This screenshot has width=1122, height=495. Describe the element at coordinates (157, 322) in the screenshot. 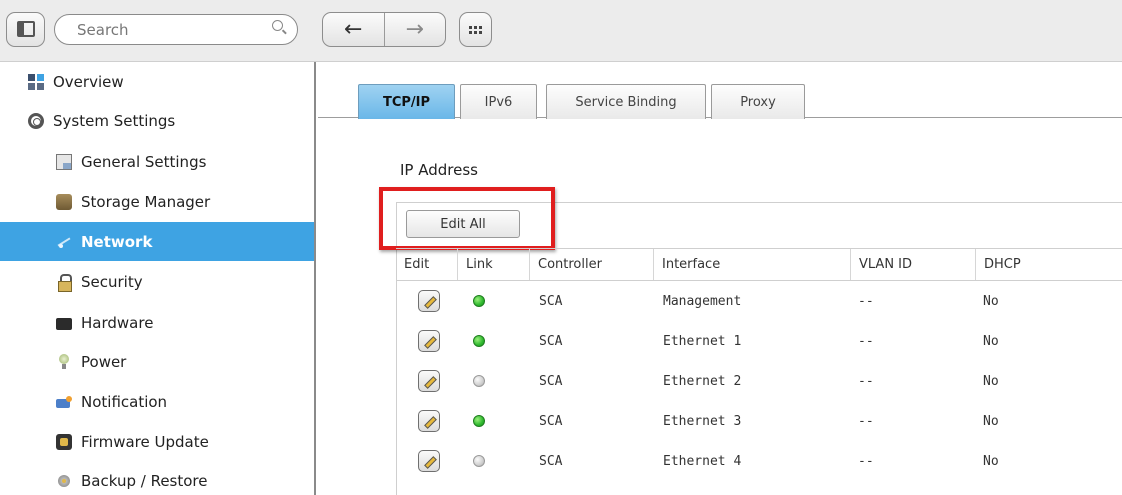

I see `sidebar-item-hardware: Hardware` at that location.